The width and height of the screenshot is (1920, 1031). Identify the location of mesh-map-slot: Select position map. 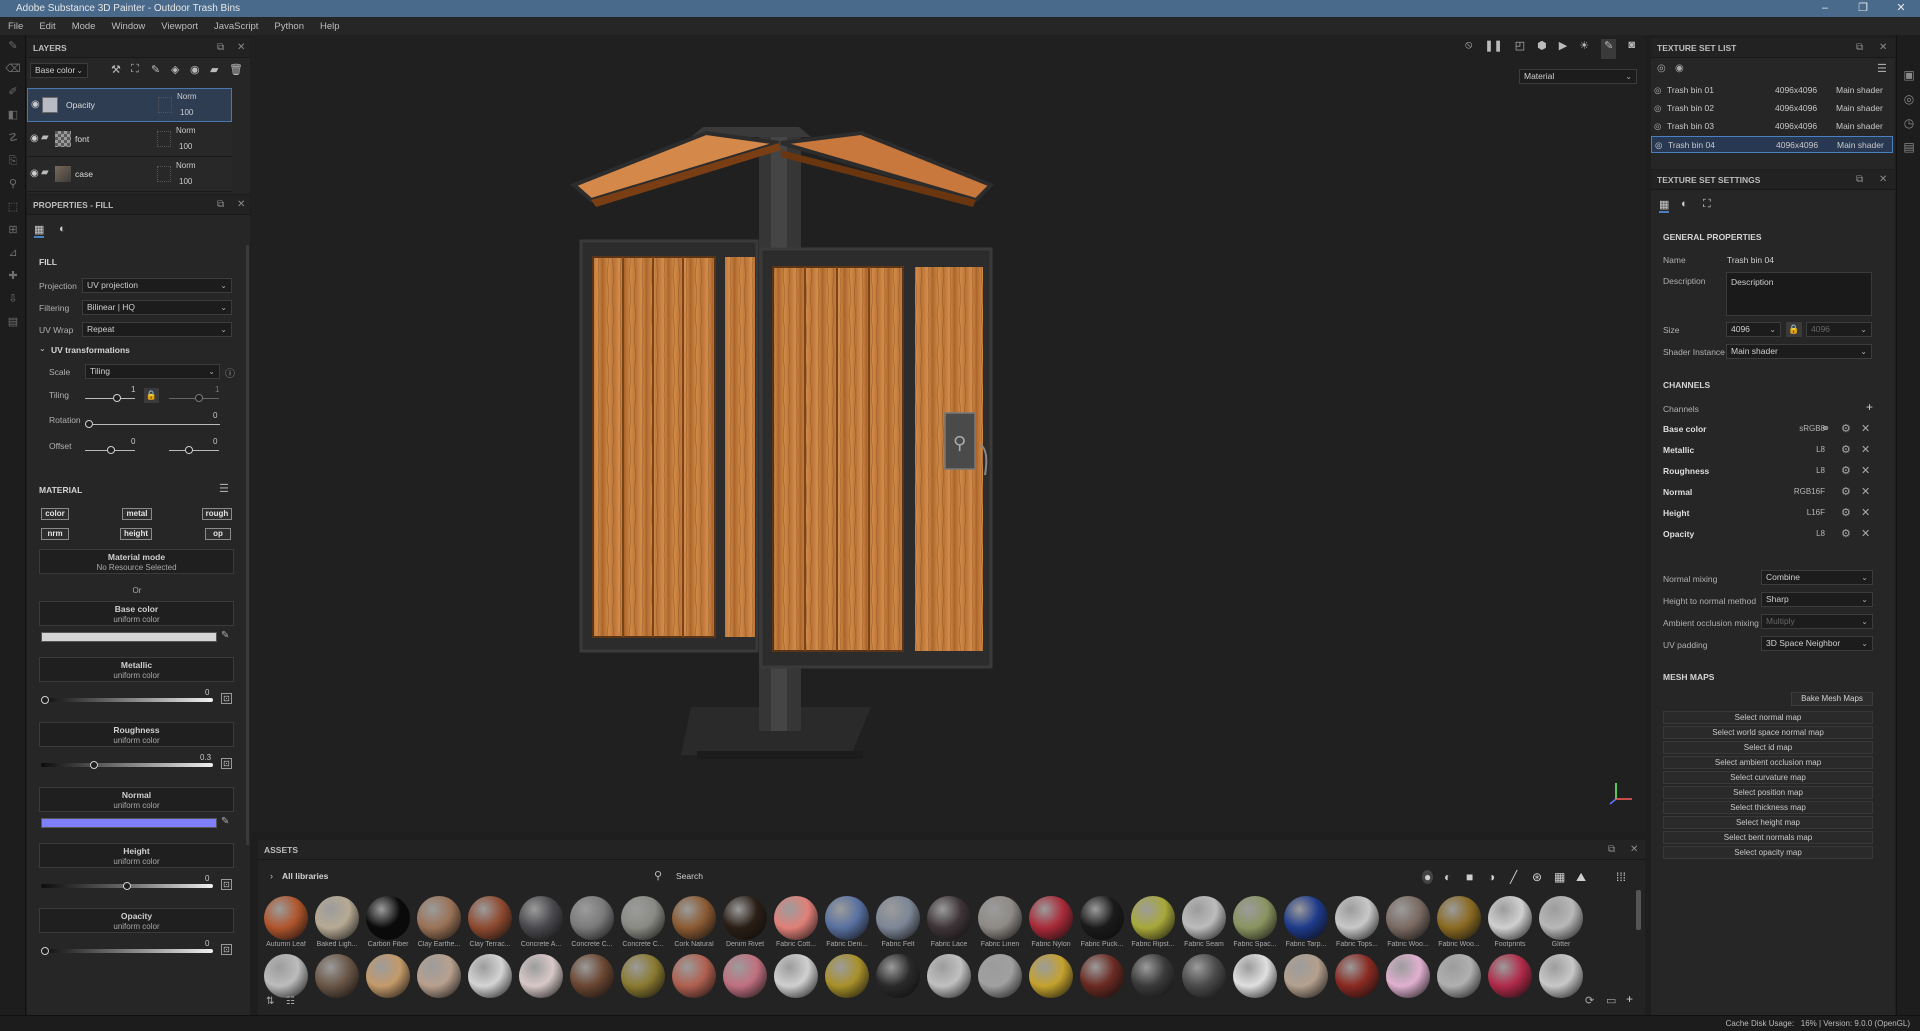
(1768, 792).